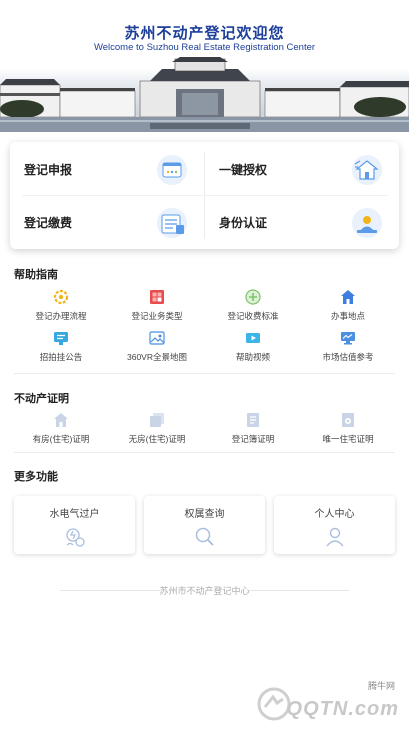  What do you see at coordinates (61, 297) in the screenshot?
I see `process-icon` at bounding box center [61, 297].